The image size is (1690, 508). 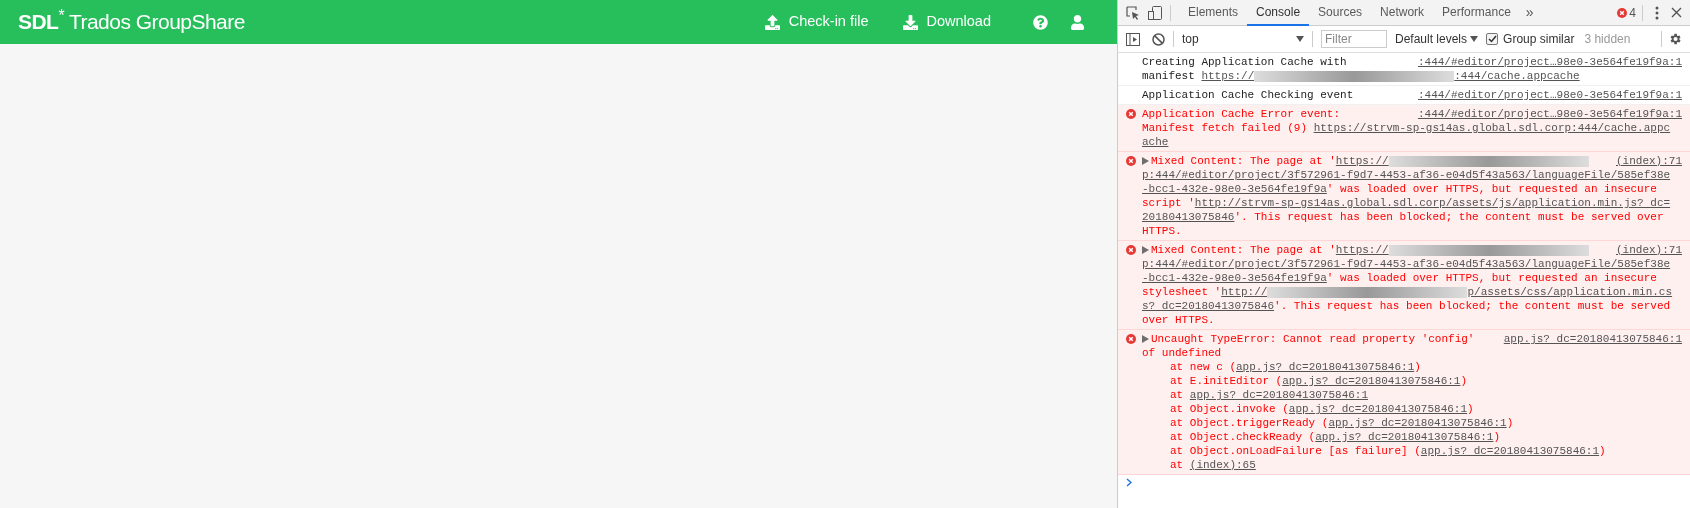 I want to click on more-tabs-button: », so click(x=1529, y=12).